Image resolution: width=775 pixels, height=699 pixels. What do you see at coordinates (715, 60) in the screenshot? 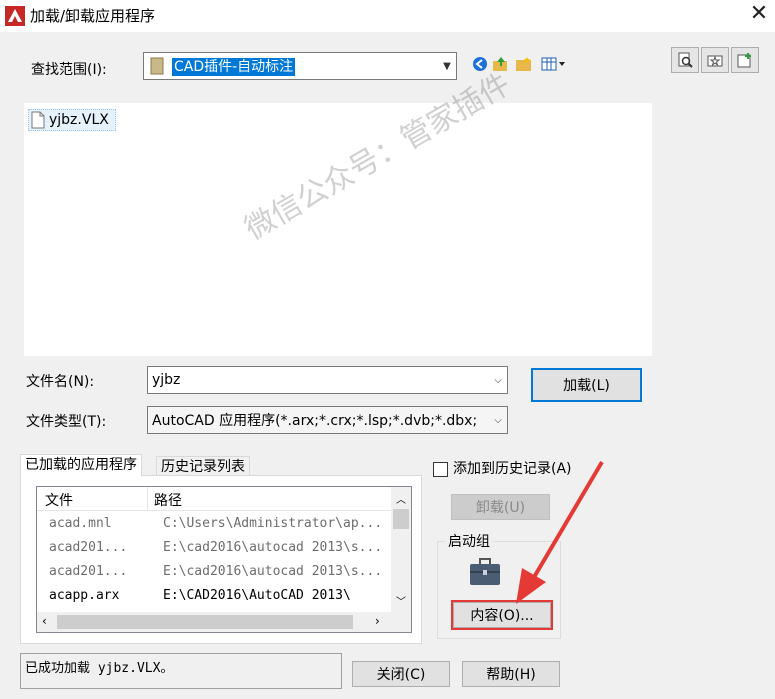
I see `locate-folder-icon` at bounding box center [715, 60].